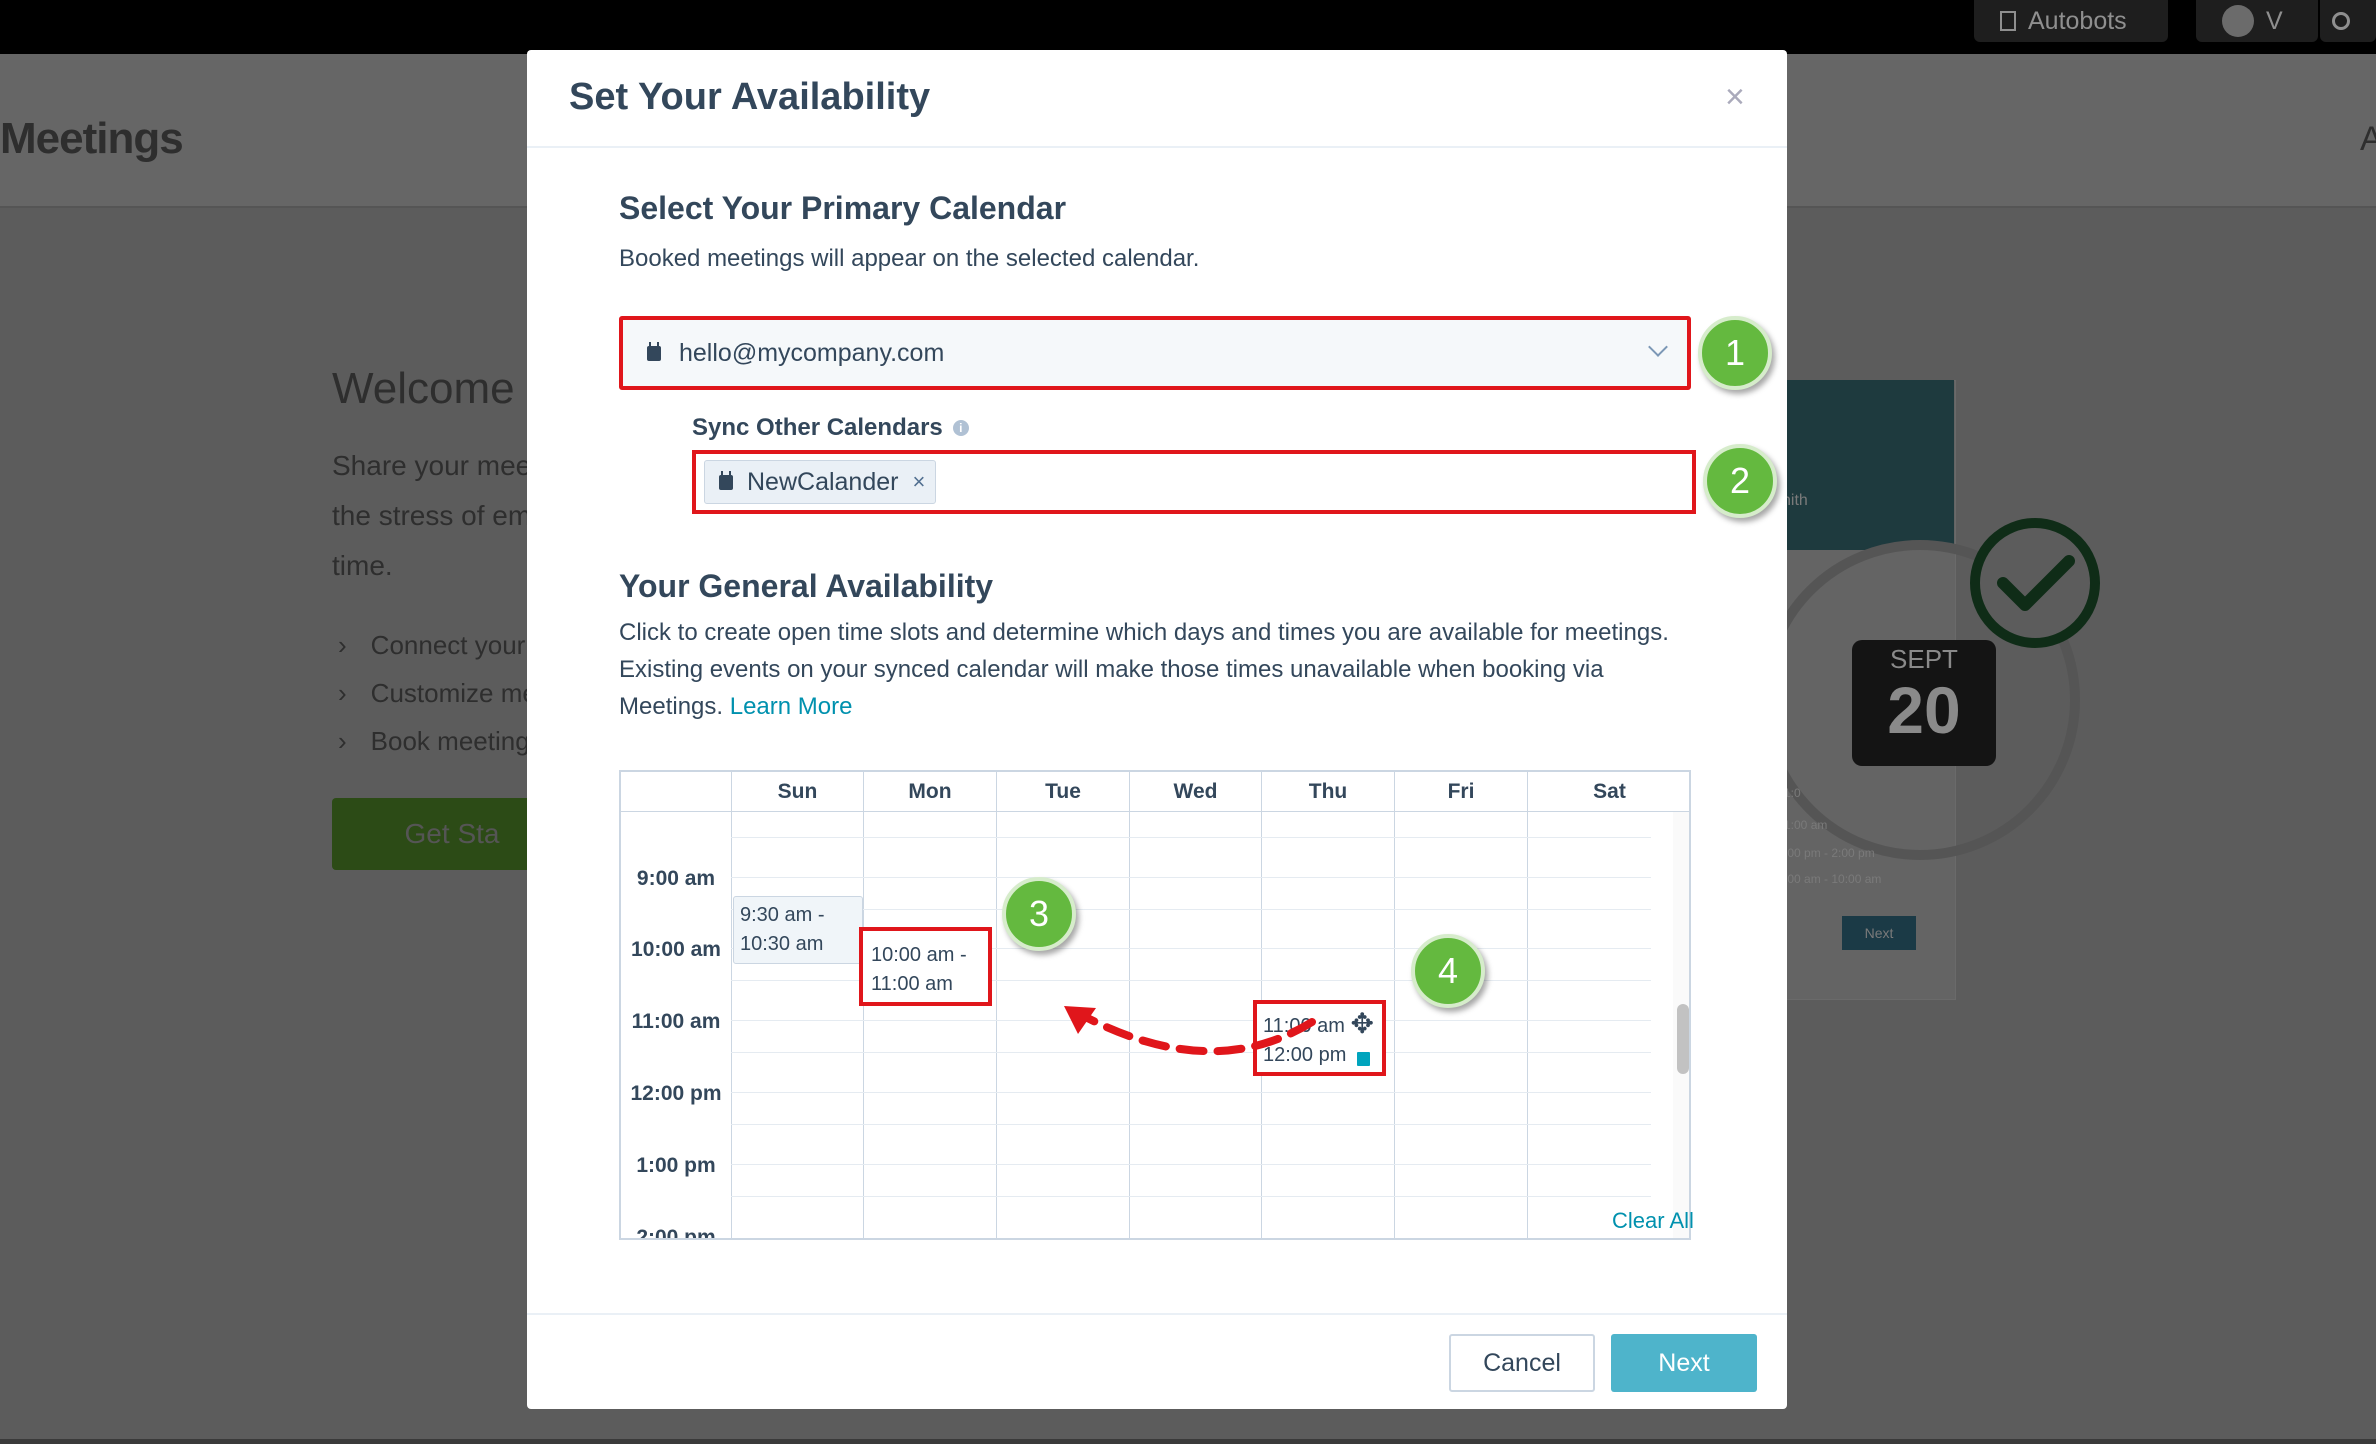 The image size is (2376, 1444). Describe the element at coordinates (1653, 1221) in the screenshot. I see `clear-all-link: Clear All` at that location.